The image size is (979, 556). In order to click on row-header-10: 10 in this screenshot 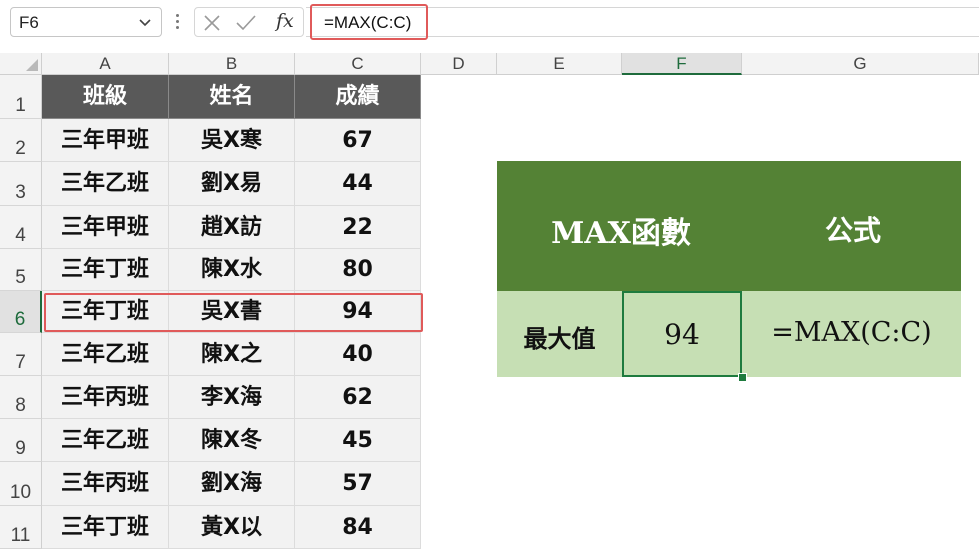, I will do `click(21, 484)`.